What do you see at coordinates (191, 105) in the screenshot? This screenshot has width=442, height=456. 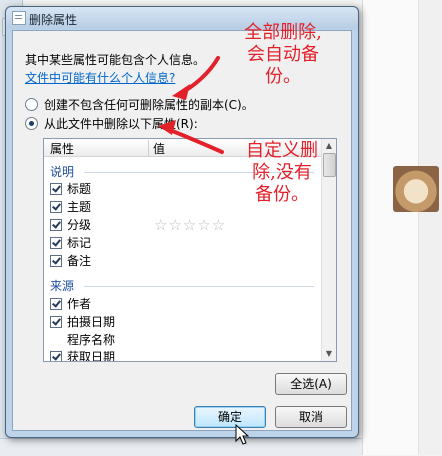 I see `annotation-arrows` at bounding box center [191, 105].